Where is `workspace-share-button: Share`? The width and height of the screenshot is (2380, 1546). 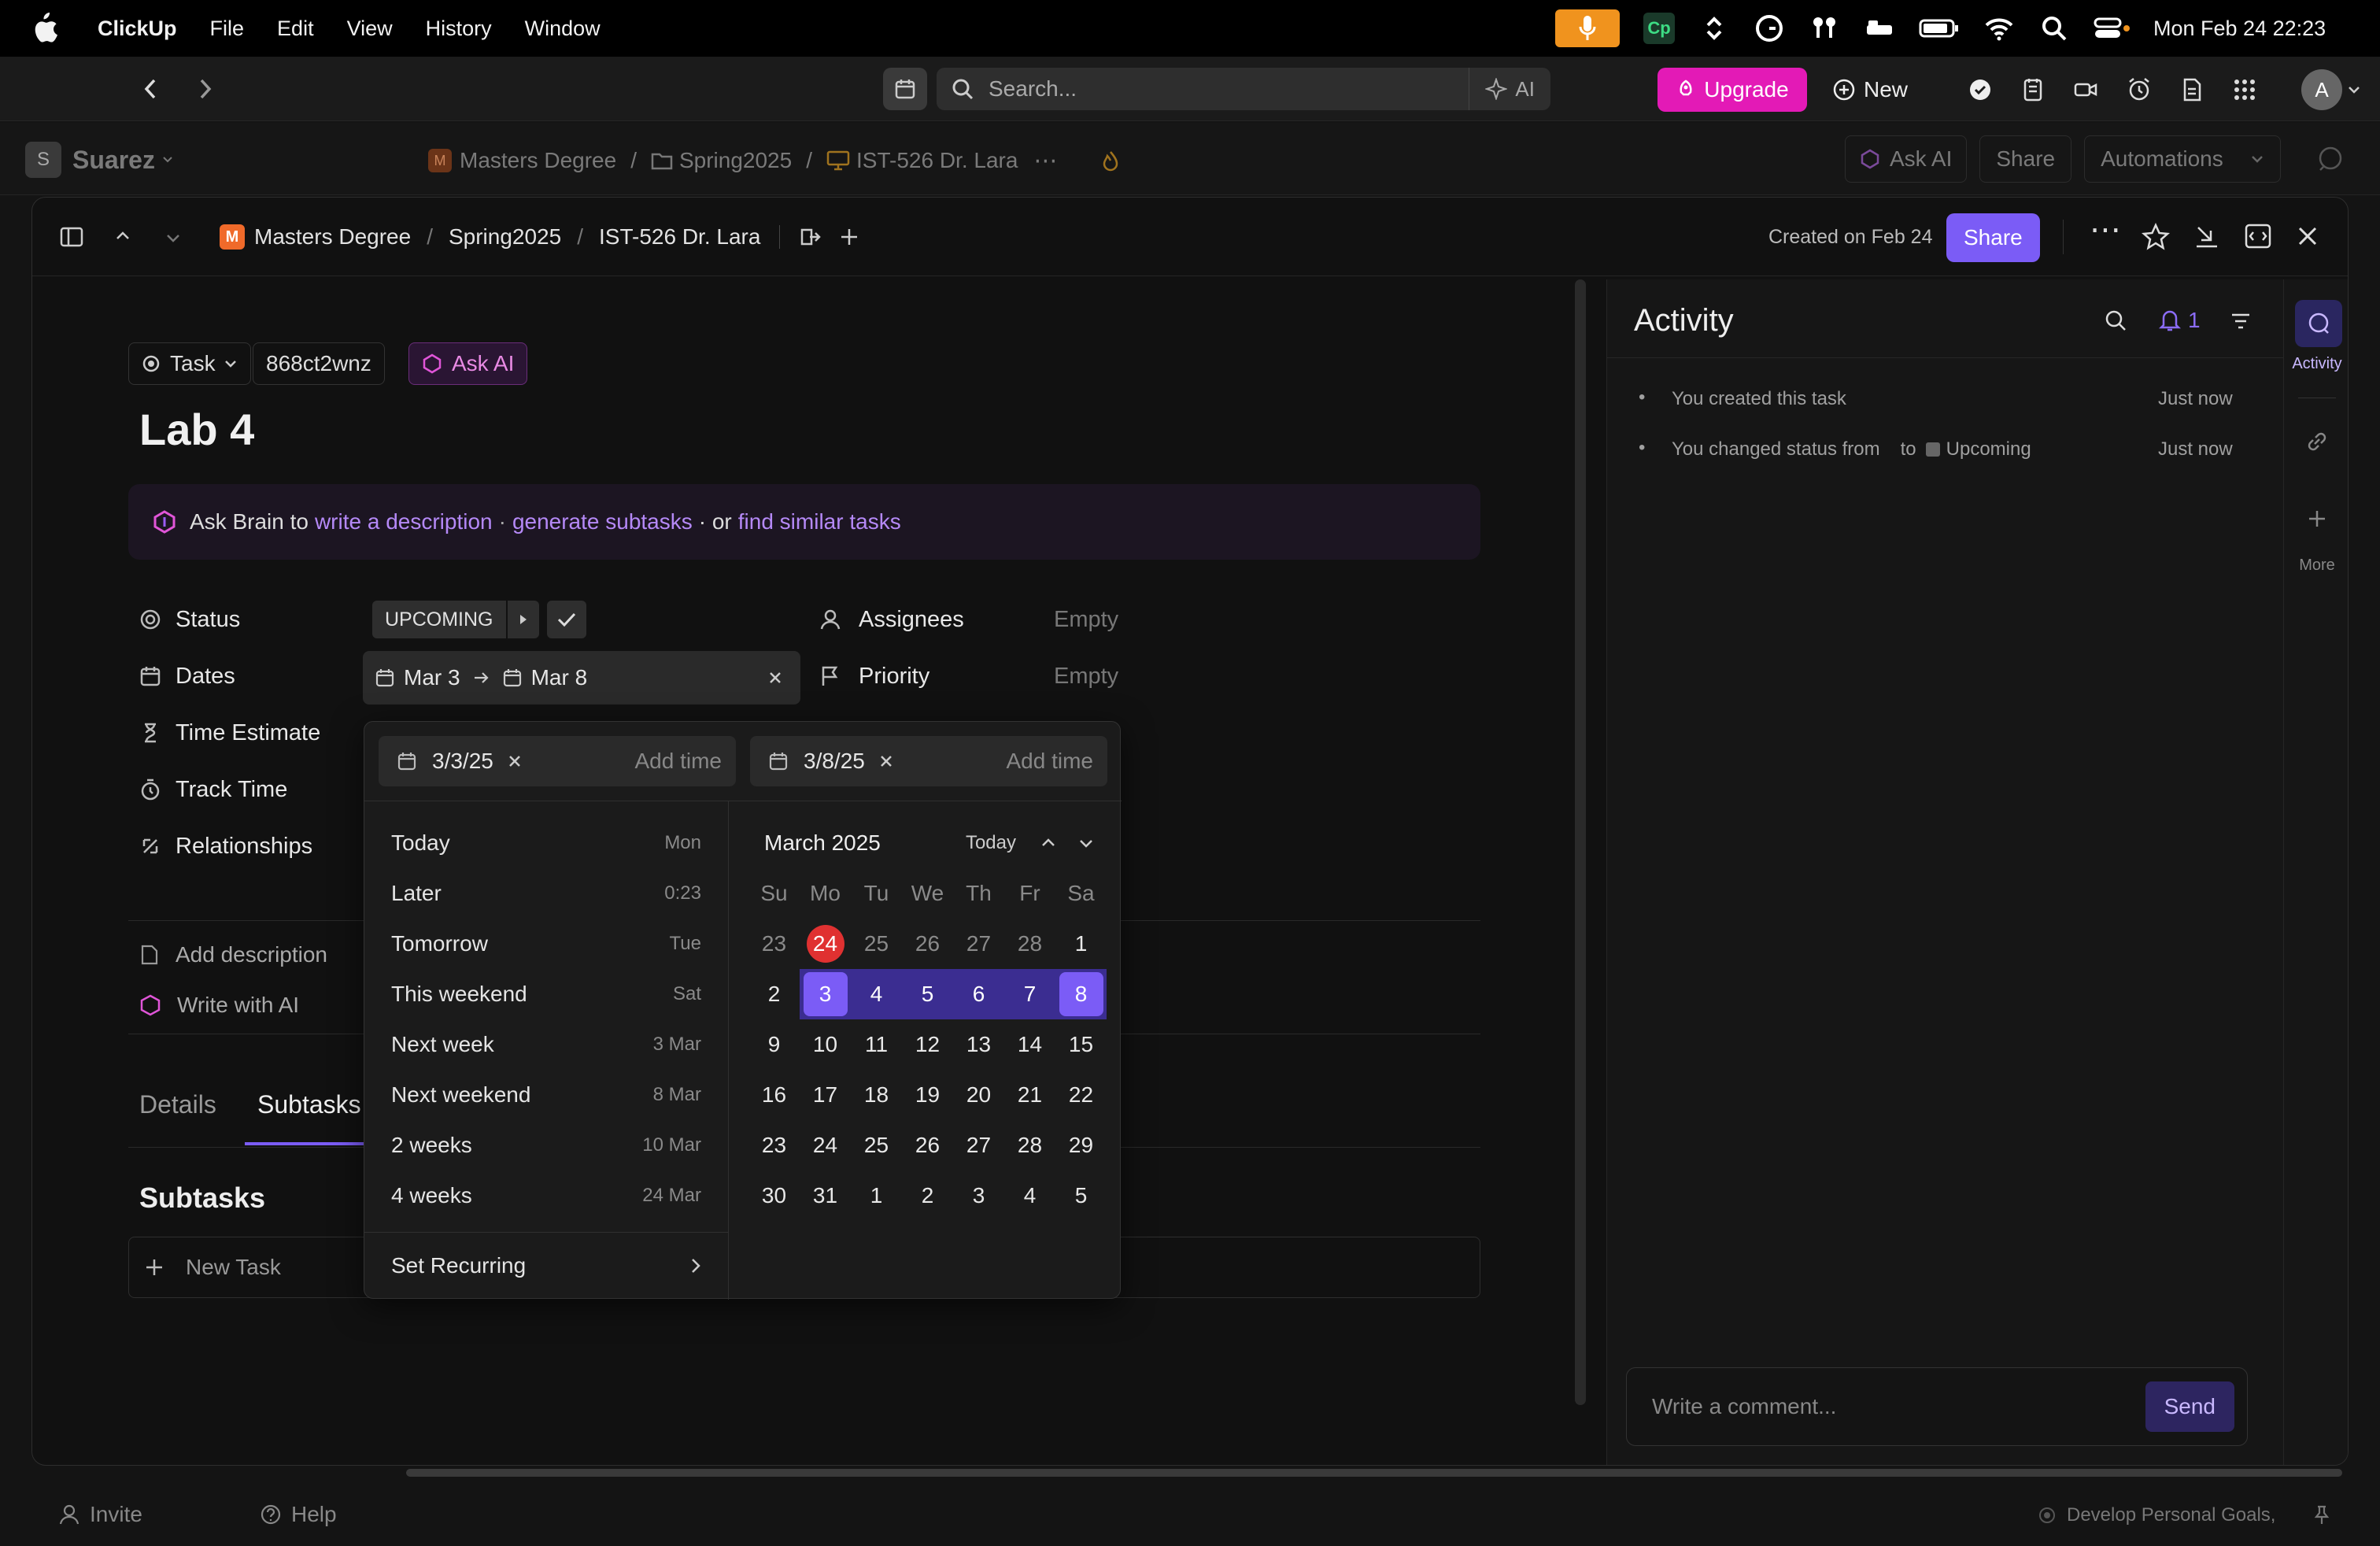
workspace-share-button: Share is located at coordinates (2025, 159).